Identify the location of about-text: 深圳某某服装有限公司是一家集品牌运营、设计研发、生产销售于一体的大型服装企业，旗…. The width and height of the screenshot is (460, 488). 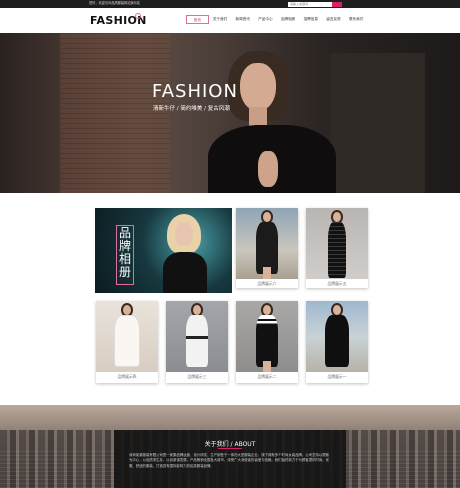
(229, 460).